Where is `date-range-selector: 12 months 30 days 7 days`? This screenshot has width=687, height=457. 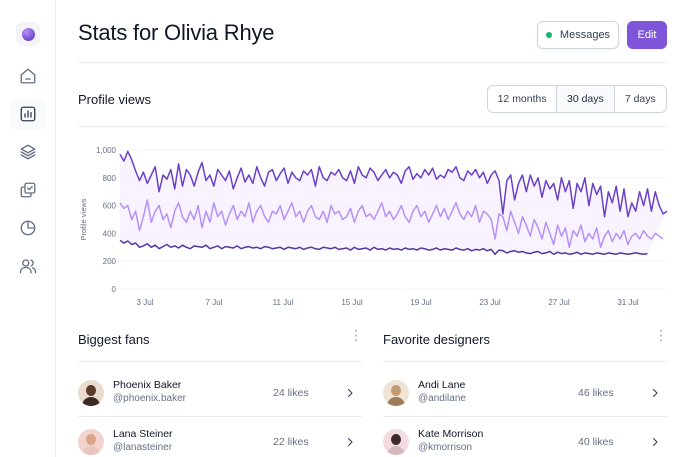 date-range-selector: 12 months 30 days 7 days is located at coordinates (577, 99).